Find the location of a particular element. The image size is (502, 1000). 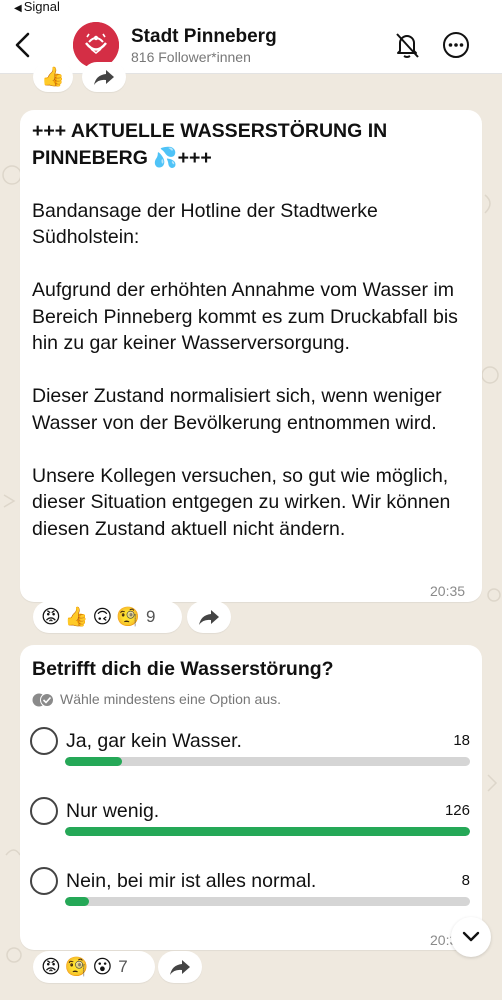

follower-count: 816 Follower*innen is located at coordinates (191, 57).